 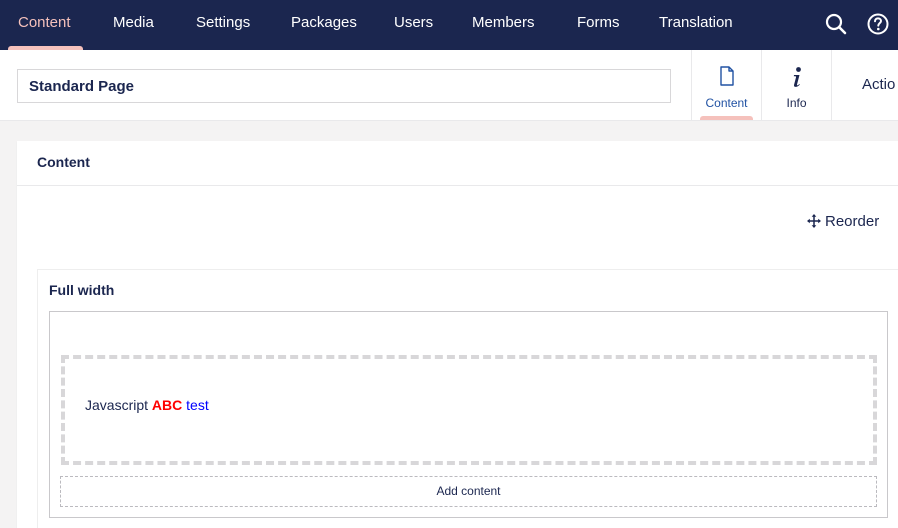 I want to click on app-tab-active-indicator, so click(x=726, y=118).